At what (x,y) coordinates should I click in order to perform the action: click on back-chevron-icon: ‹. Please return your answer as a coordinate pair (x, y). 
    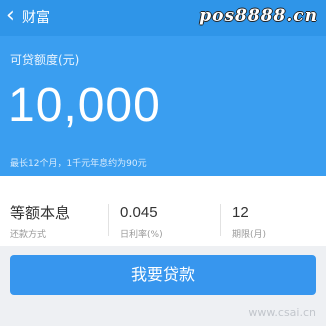
    Looking at the image, I should click on (10, 16).